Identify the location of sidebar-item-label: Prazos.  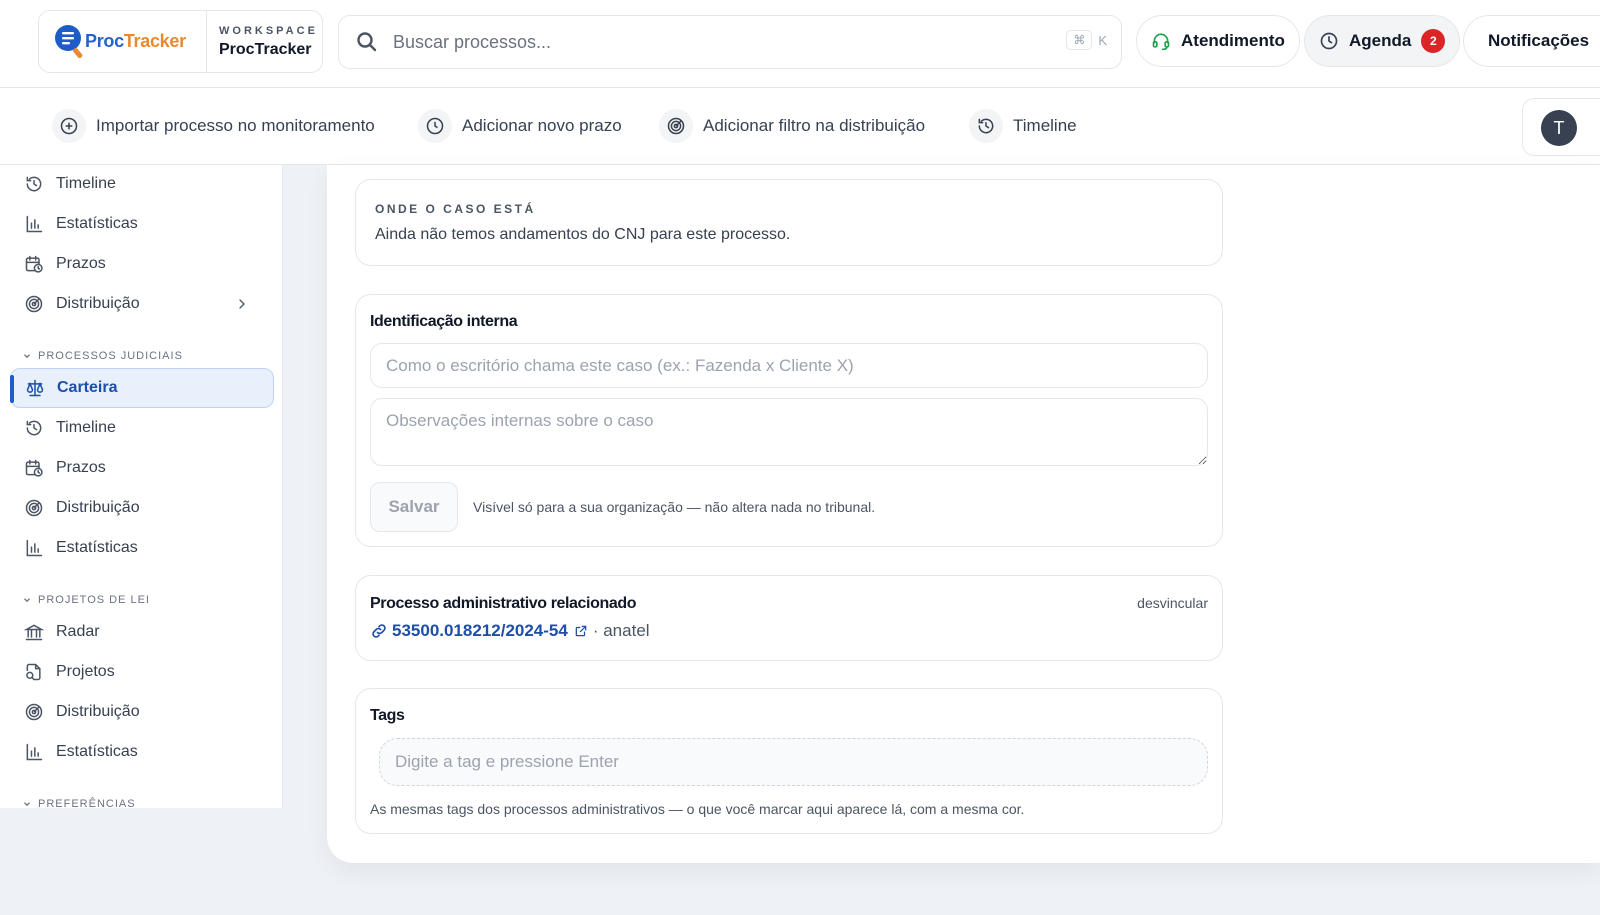
(81, 263).